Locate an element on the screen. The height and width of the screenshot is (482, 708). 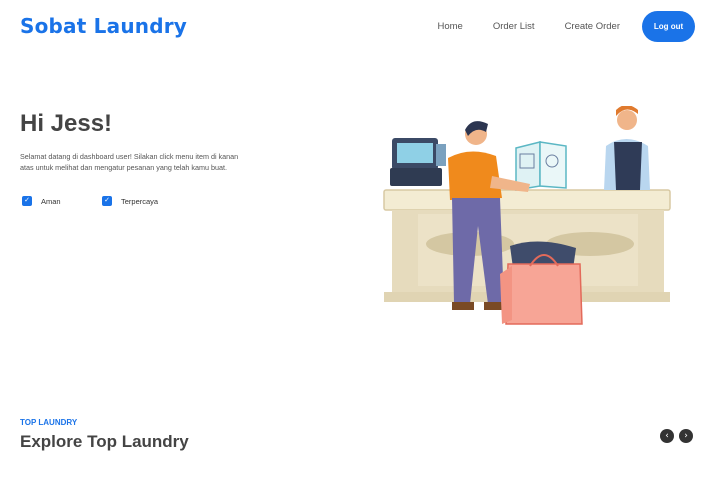
nav-links: Home Order List Create Order is located at coordinates (514, 26).